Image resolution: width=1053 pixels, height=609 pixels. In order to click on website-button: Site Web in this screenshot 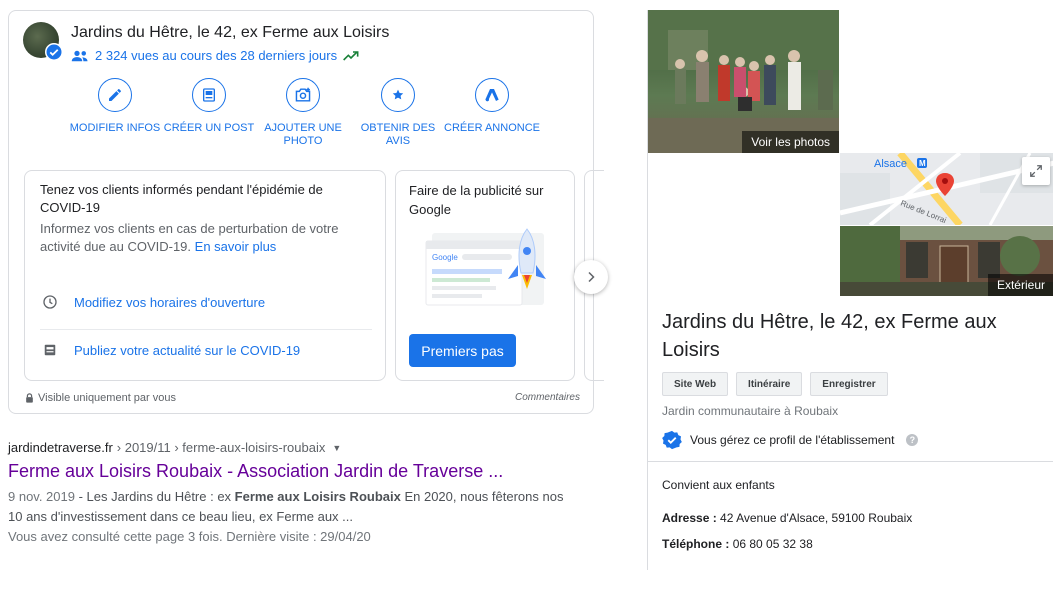, I will do `click(695, 384)`.